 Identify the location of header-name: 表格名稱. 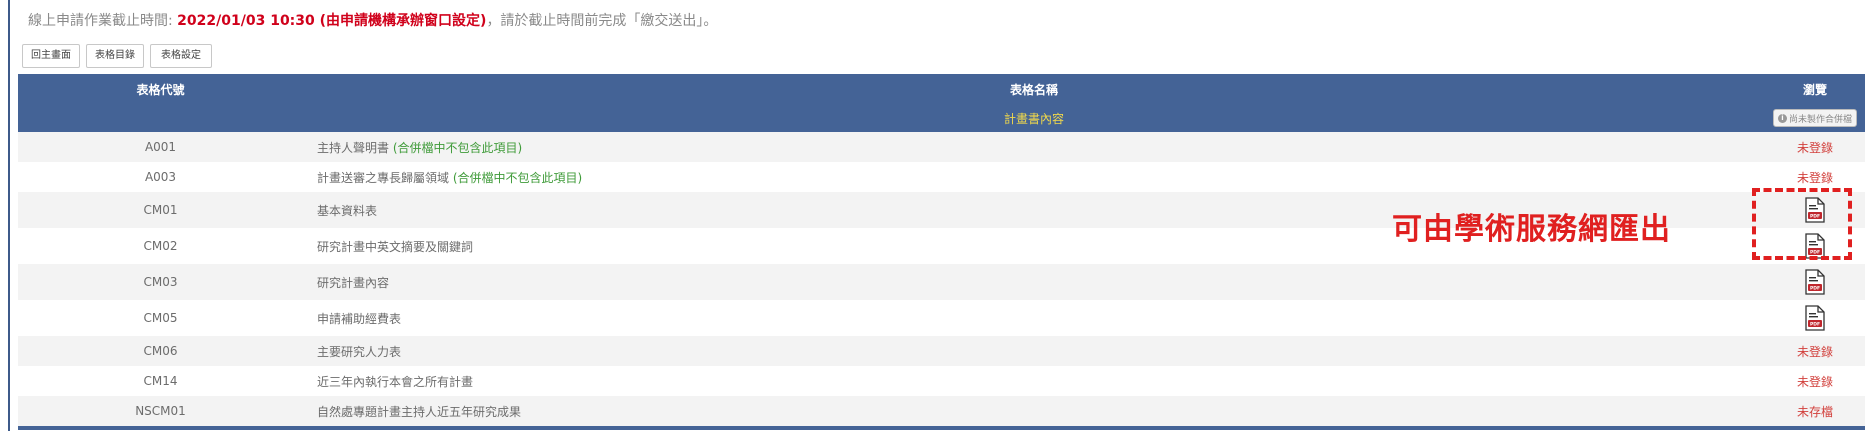
(1034, 89).